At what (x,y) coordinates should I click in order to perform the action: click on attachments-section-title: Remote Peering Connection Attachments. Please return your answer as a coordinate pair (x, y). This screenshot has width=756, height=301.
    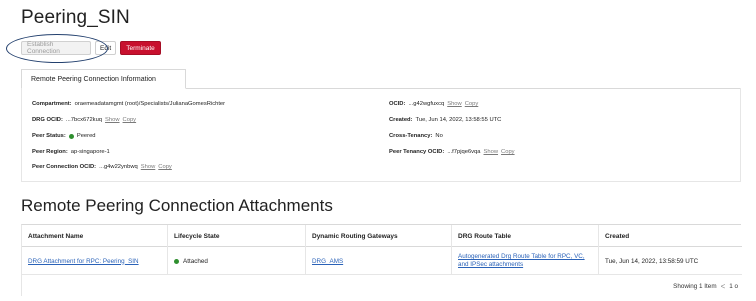
    Looking at the image, I should click on (177, 205).